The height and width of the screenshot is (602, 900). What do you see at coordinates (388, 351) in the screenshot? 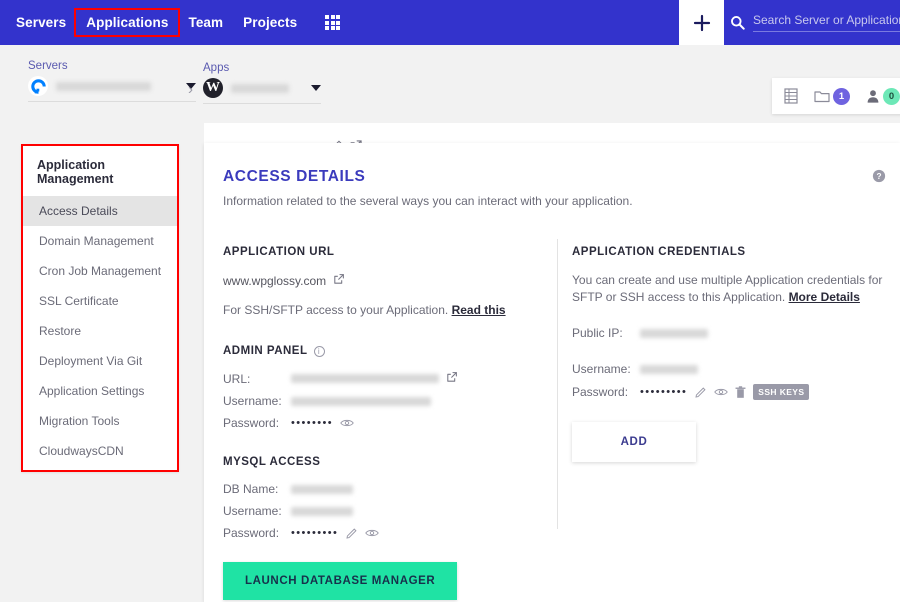
I see `admin-panel-heading: ADMIN PANEL i` at bounding box center [388, 351].